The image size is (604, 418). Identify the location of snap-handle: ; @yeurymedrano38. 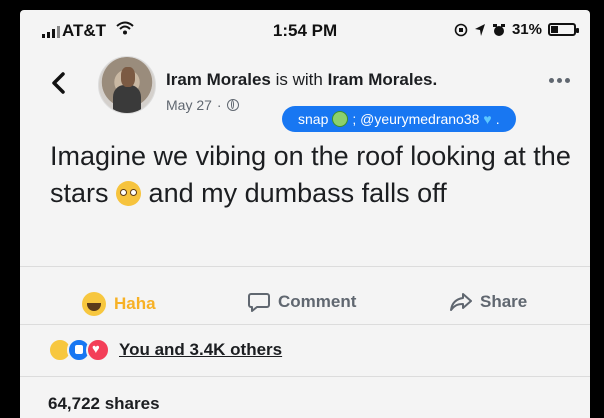
(416, 119).